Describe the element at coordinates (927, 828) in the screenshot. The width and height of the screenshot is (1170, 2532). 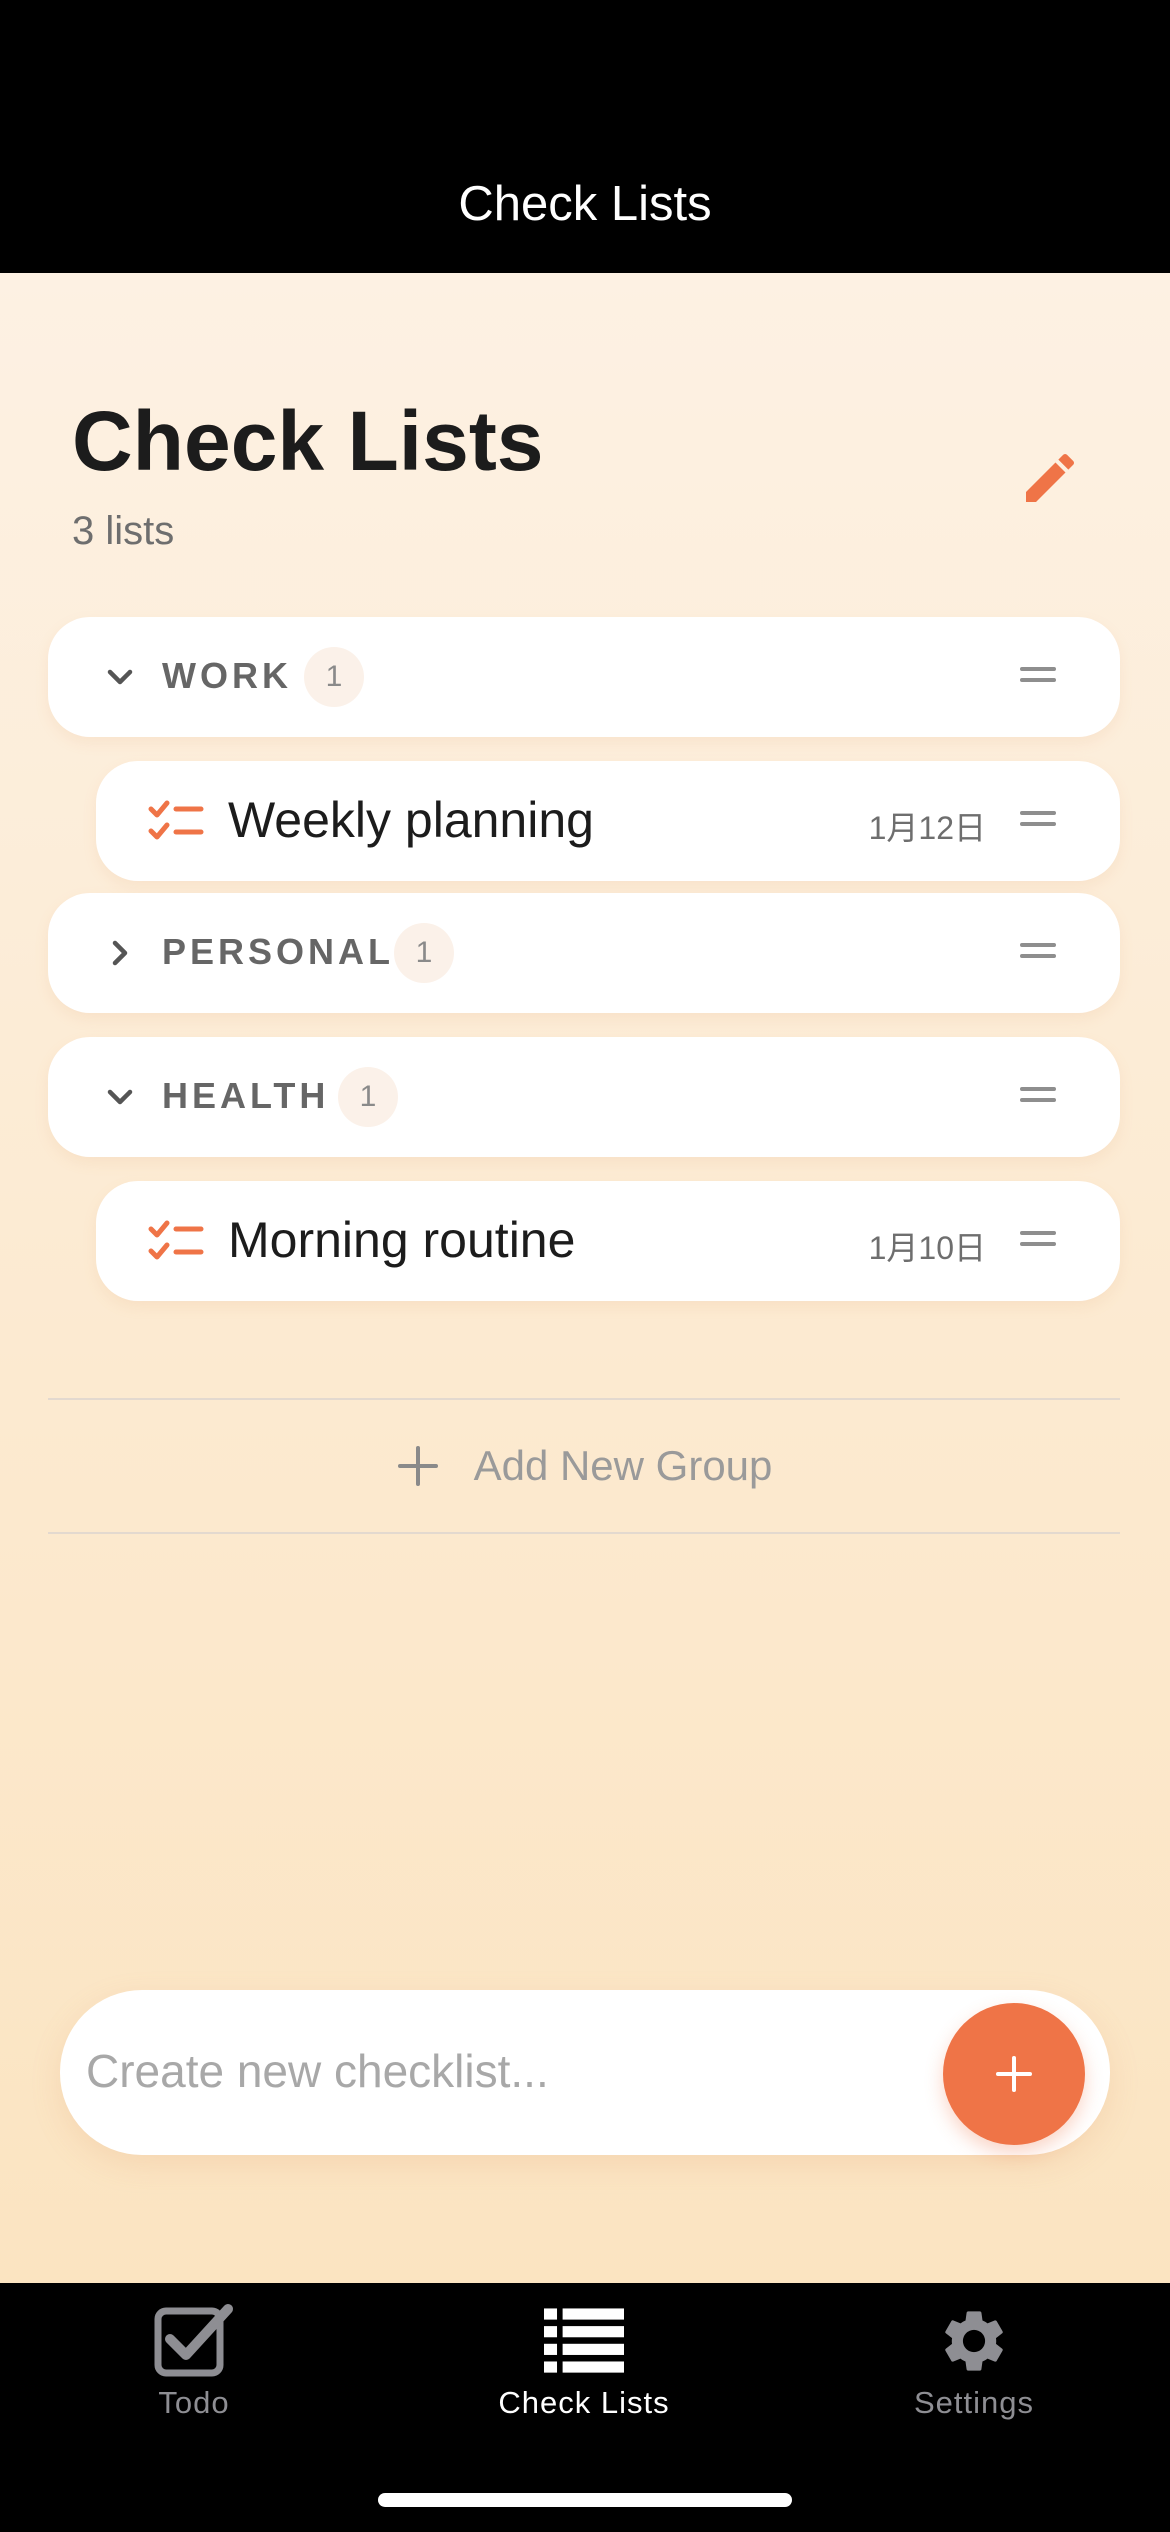
I see `checklist-date: 1月12日` at that location.